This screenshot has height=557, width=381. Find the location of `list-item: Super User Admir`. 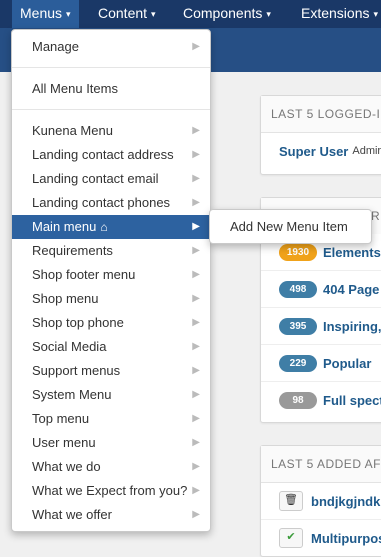

list-item: Super User Admir is located at coordinates (321, 151).